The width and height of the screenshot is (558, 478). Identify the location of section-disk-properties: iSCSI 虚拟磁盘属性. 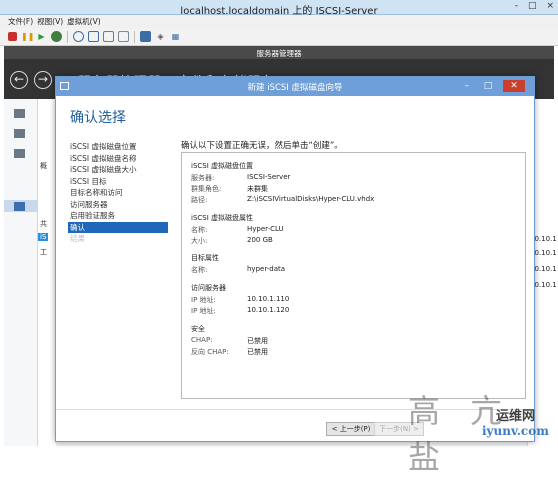
(222, 218).